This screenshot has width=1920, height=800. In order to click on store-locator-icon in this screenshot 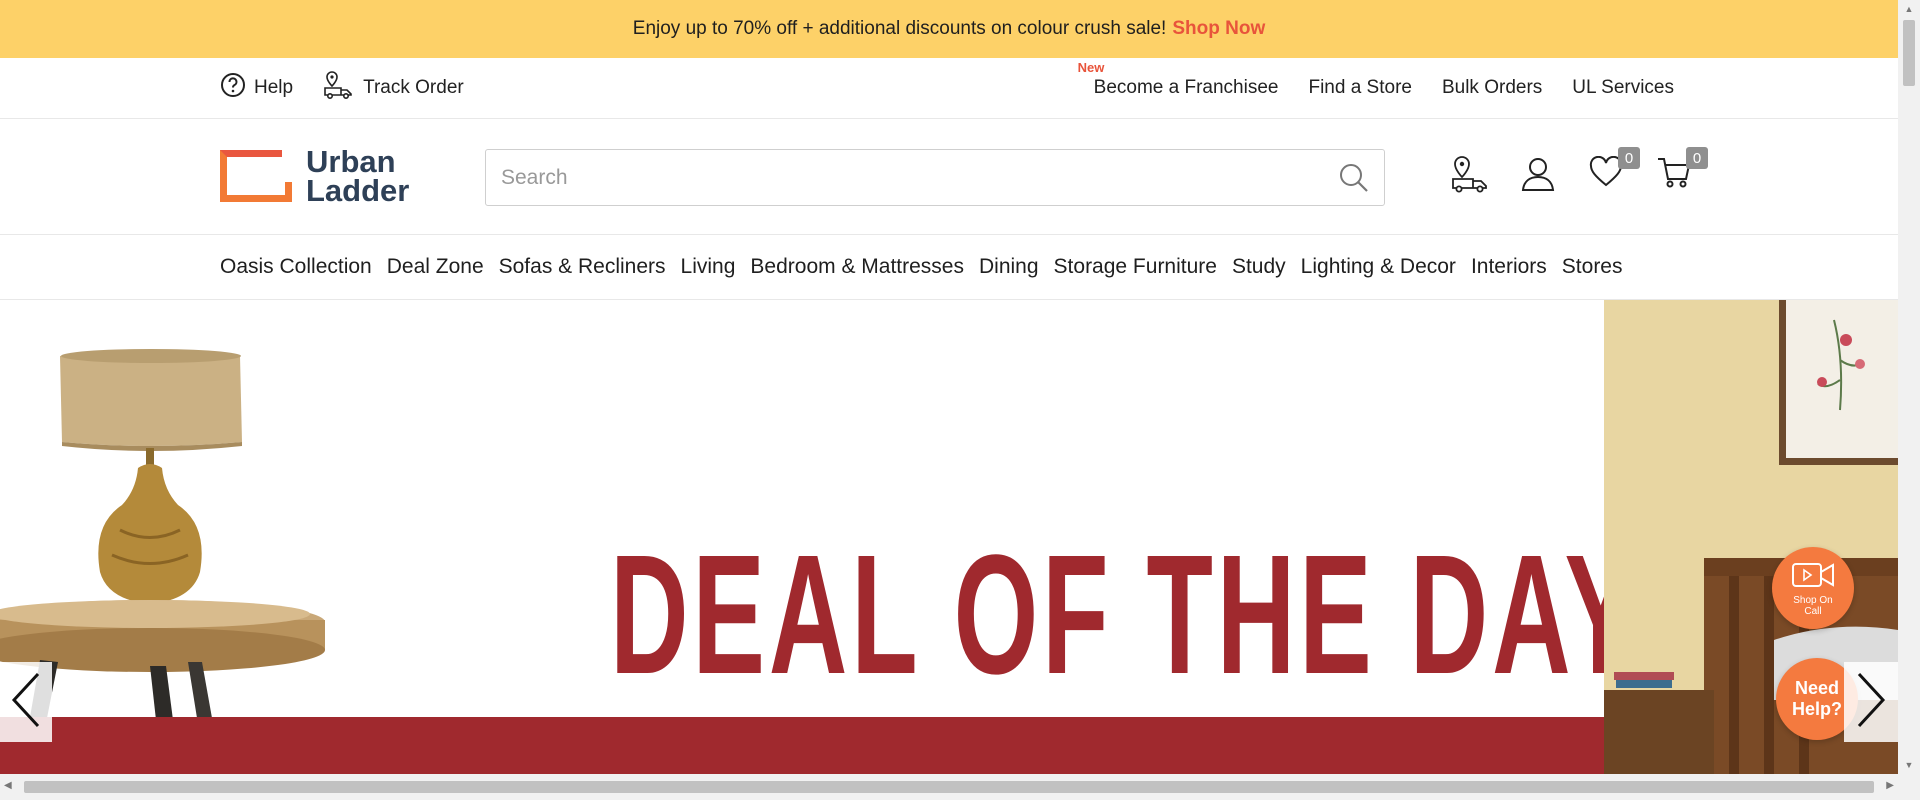, I will do `click(1470, 174)`.